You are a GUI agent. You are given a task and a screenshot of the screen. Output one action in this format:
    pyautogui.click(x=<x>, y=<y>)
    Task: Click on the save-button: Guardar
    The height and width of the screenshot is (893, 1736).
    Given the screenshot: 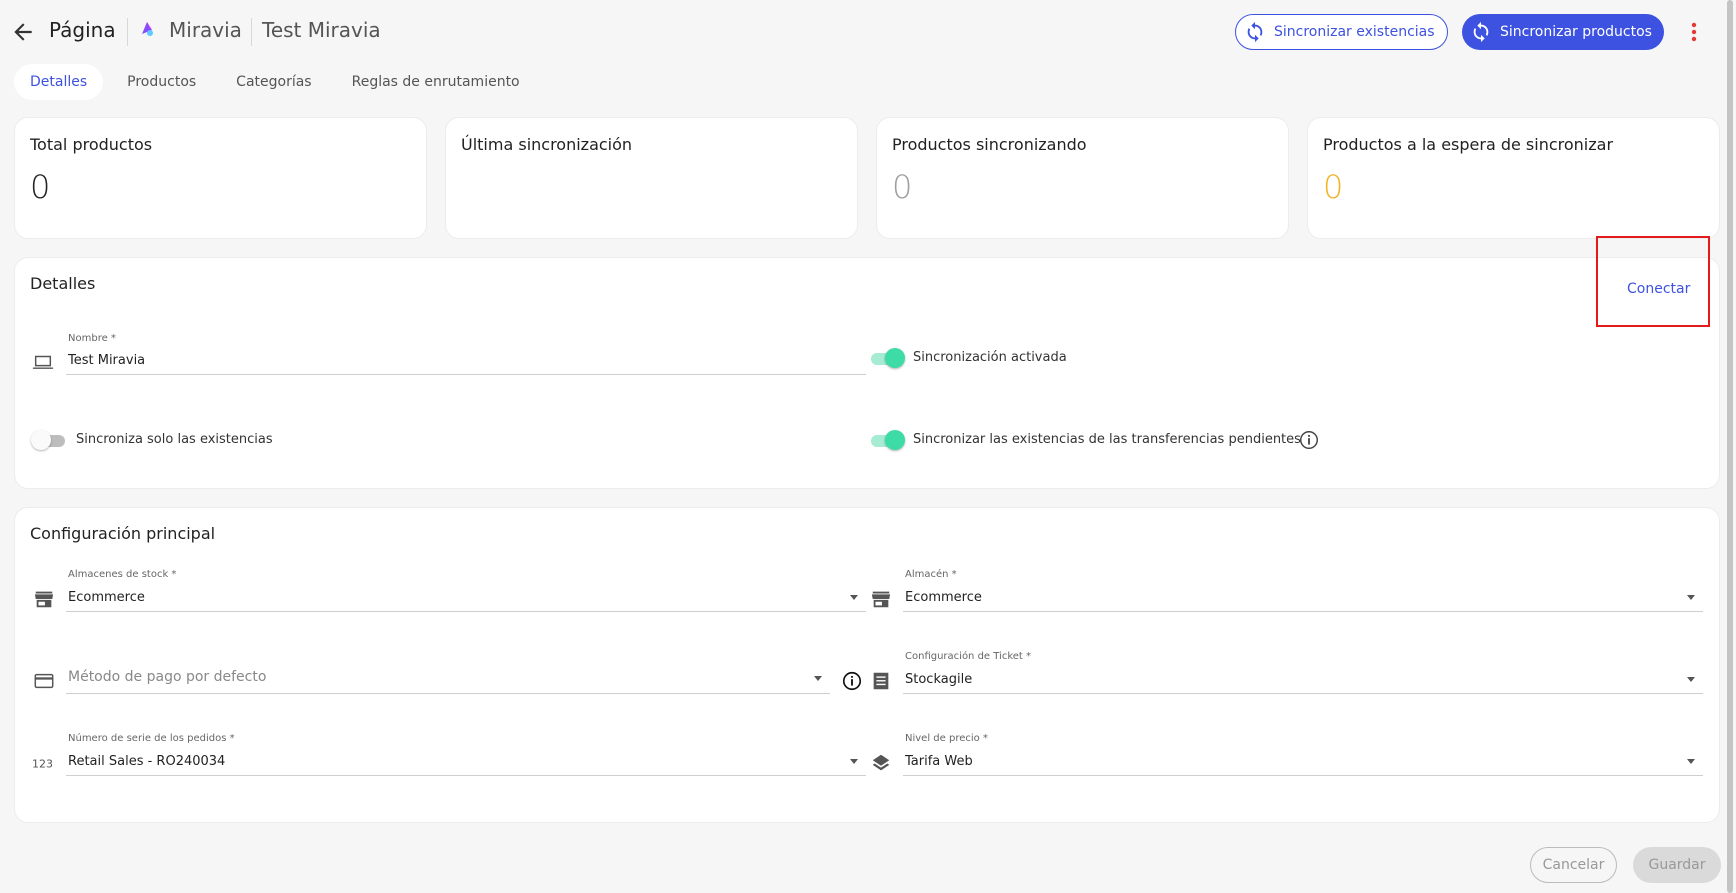 What is the action you would take?
    pyautogui.click(x=1677, y=865)
    